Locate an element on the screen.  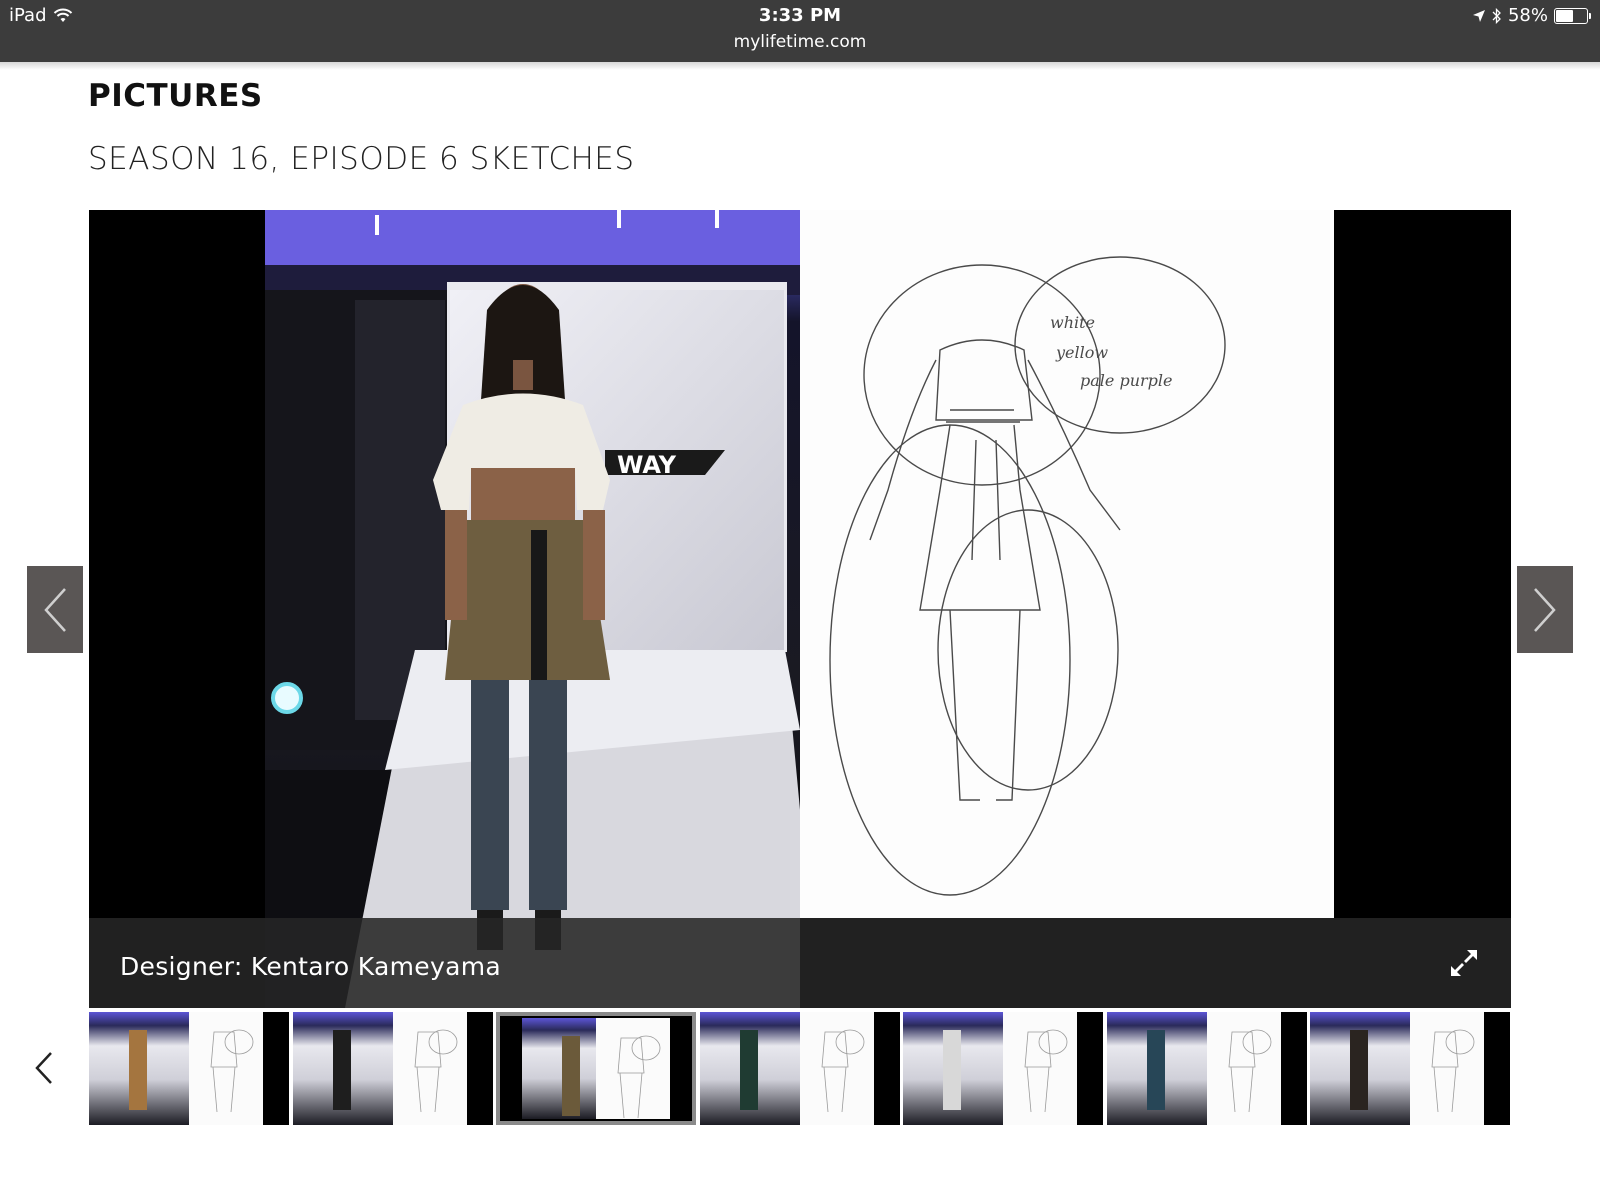
expand-icon is located at coordinates (1464, 963).